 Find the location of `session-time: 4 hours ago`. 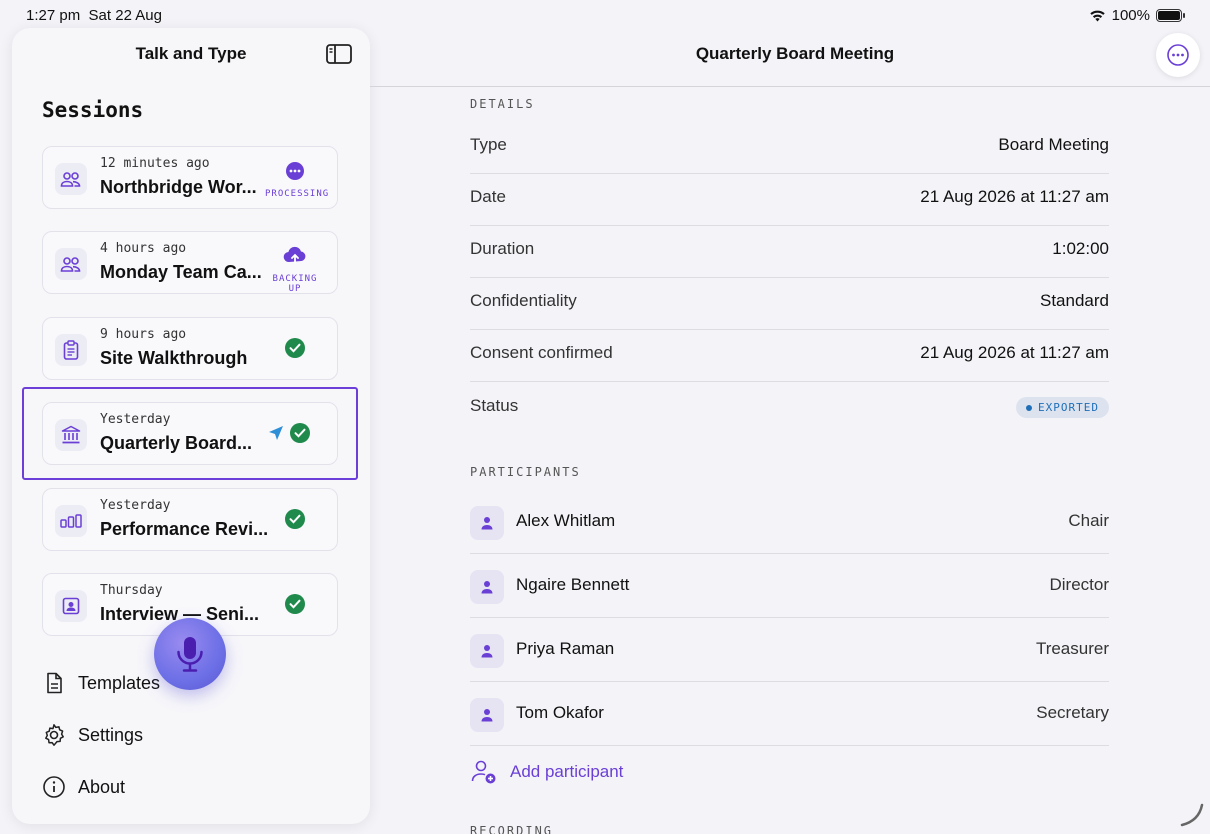

session-time: 4 hours ago is located at coordinates (143, 248).